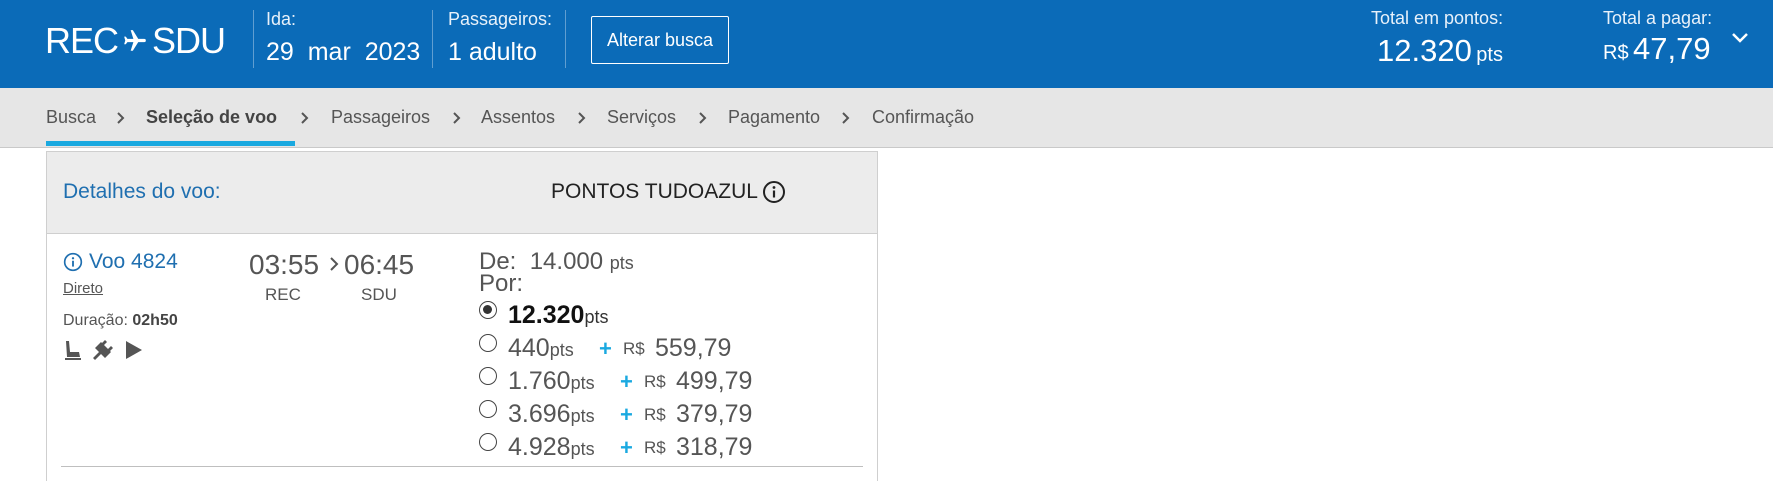 Image resolution: width=1773 pixels, height=481 pixels. What do you see at coordinates (551, 447) in the screenshot?
I see `fare-points: 4.928pts` at bounding box center [551, 447].